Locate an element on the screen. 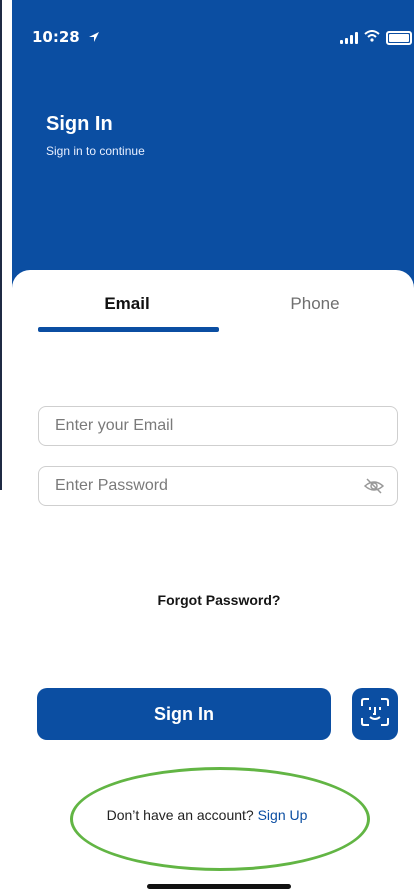 This screenshot has height=890, width=414. tab-email: Email is located at coordinates (127, 310).